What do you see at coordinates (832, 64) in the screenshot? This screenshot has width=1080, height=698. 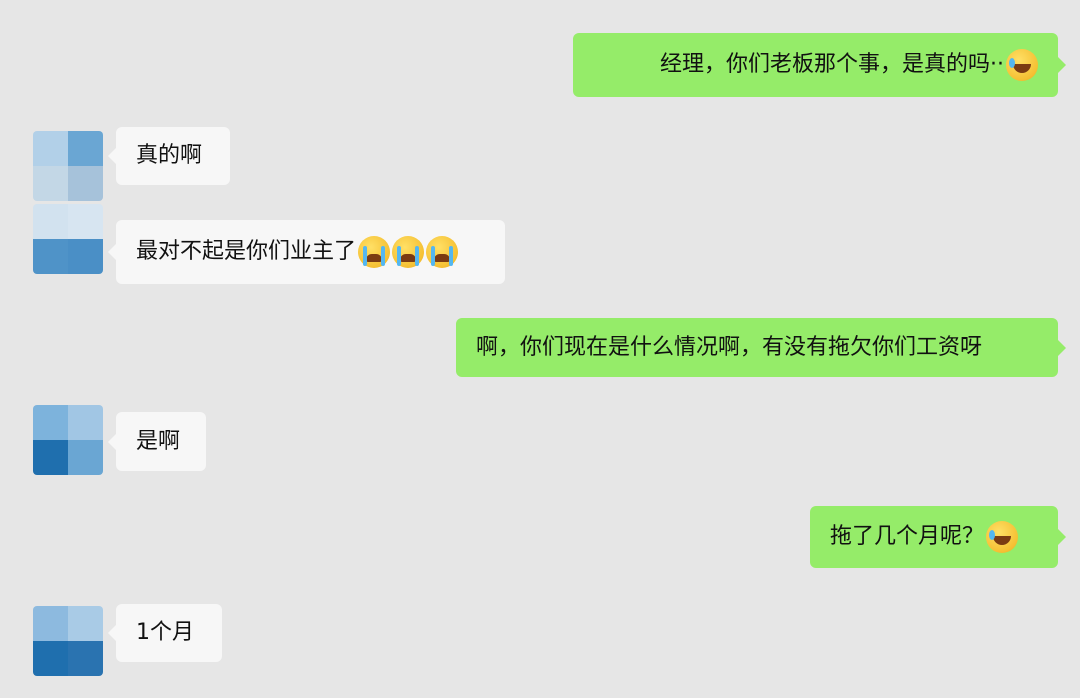 I see `message-text: 经理，你们老板那个事，是真的吗··` at bounding box center [832, 64].